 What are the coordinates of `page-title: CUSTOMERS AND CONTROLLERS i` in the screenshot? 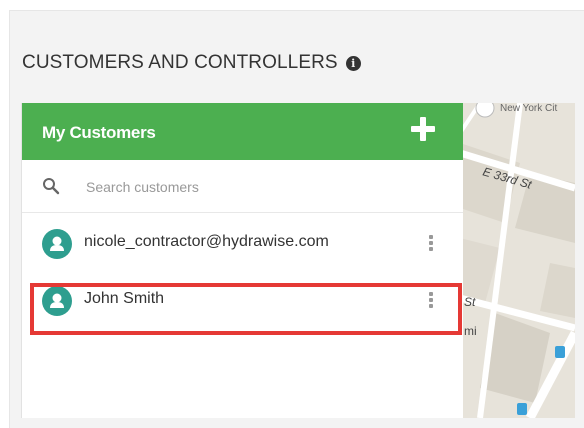 It's located at (191, 63).